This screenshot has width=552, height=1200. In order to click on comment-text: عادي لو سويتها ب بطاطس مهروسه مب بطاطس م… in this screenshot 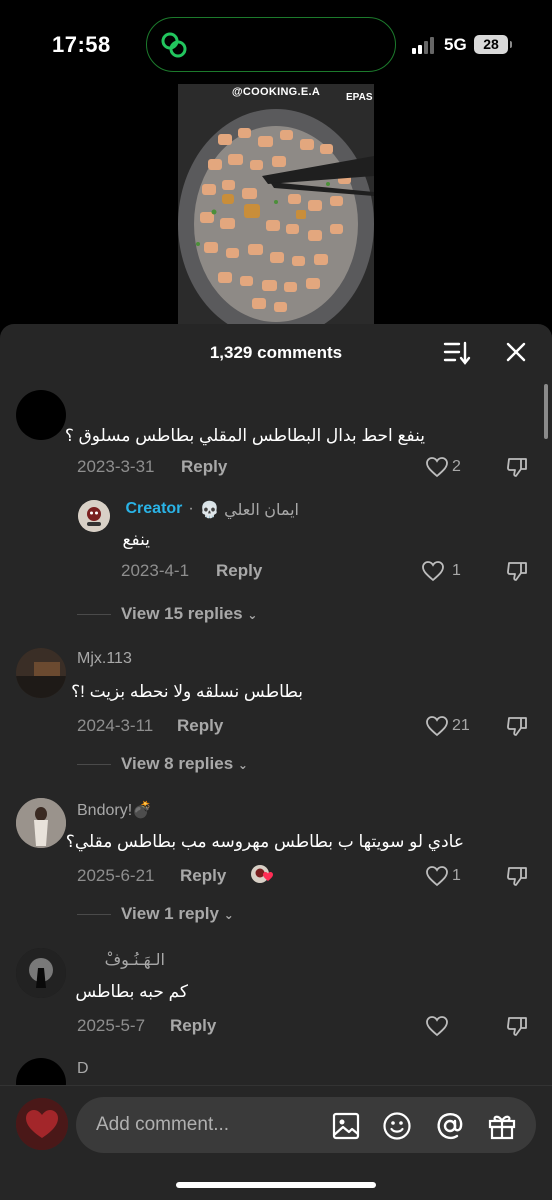, I will do `click(264, 841)`.